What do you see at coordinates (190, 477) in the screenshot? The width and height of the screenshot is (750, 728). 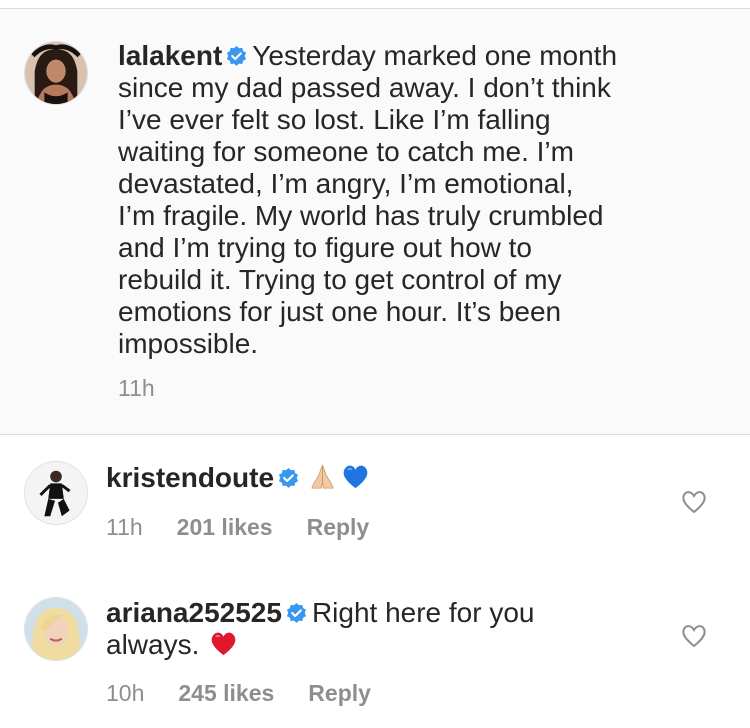 I see `comment-username: kristendoute` at bounding box center [190, 477].